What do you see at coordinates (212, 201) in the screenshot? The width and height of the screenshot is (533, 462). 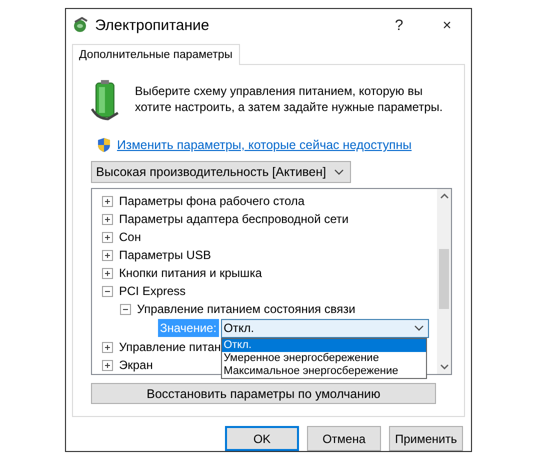 I see `tree-item: Параметры фона рабочего стола` at bounding box center [212, 201].